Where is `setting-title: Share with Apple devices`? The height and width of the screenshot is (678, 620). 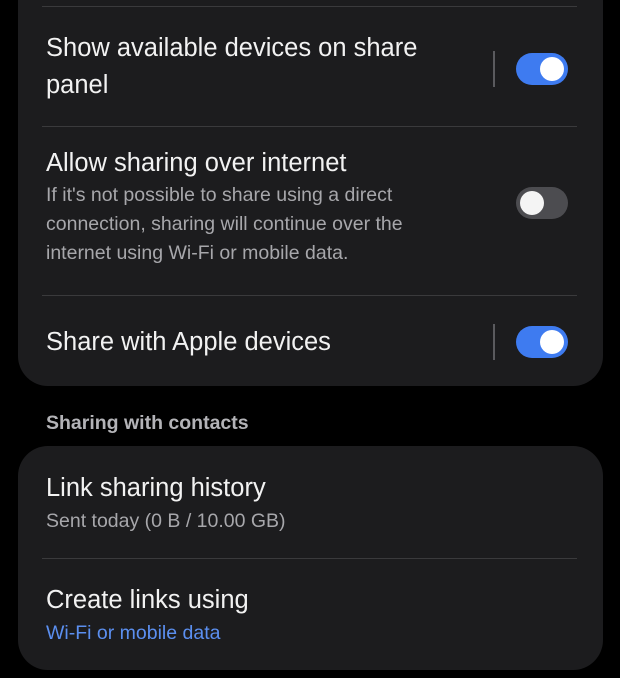 setting-title: Share with Apple devices is located at coordinates (188, 342).